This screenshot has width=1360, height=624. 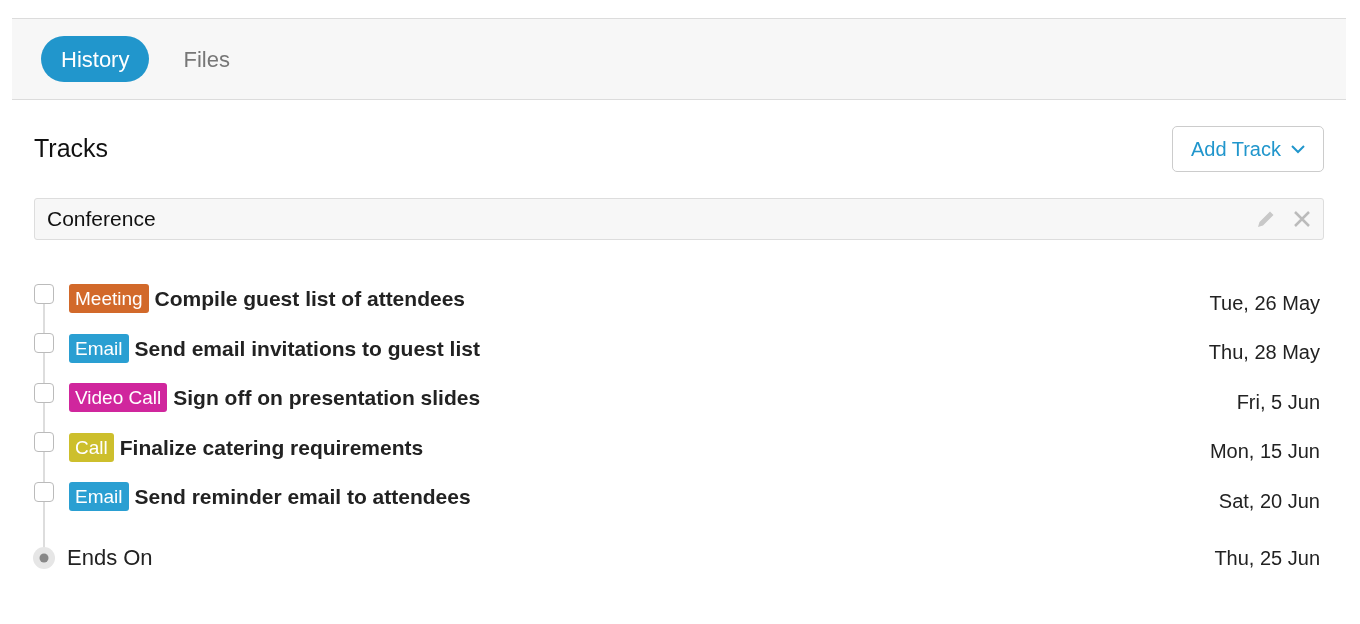 I want to click on tag: Meeting, so click(x=109, y=299).